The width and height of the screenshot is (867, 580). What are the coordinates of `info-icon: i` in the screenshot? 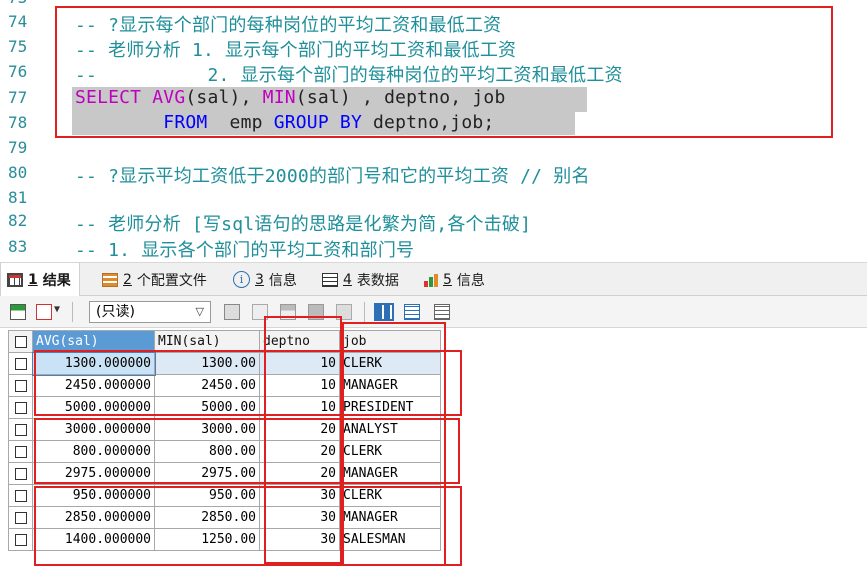 It's located at (241, 279).